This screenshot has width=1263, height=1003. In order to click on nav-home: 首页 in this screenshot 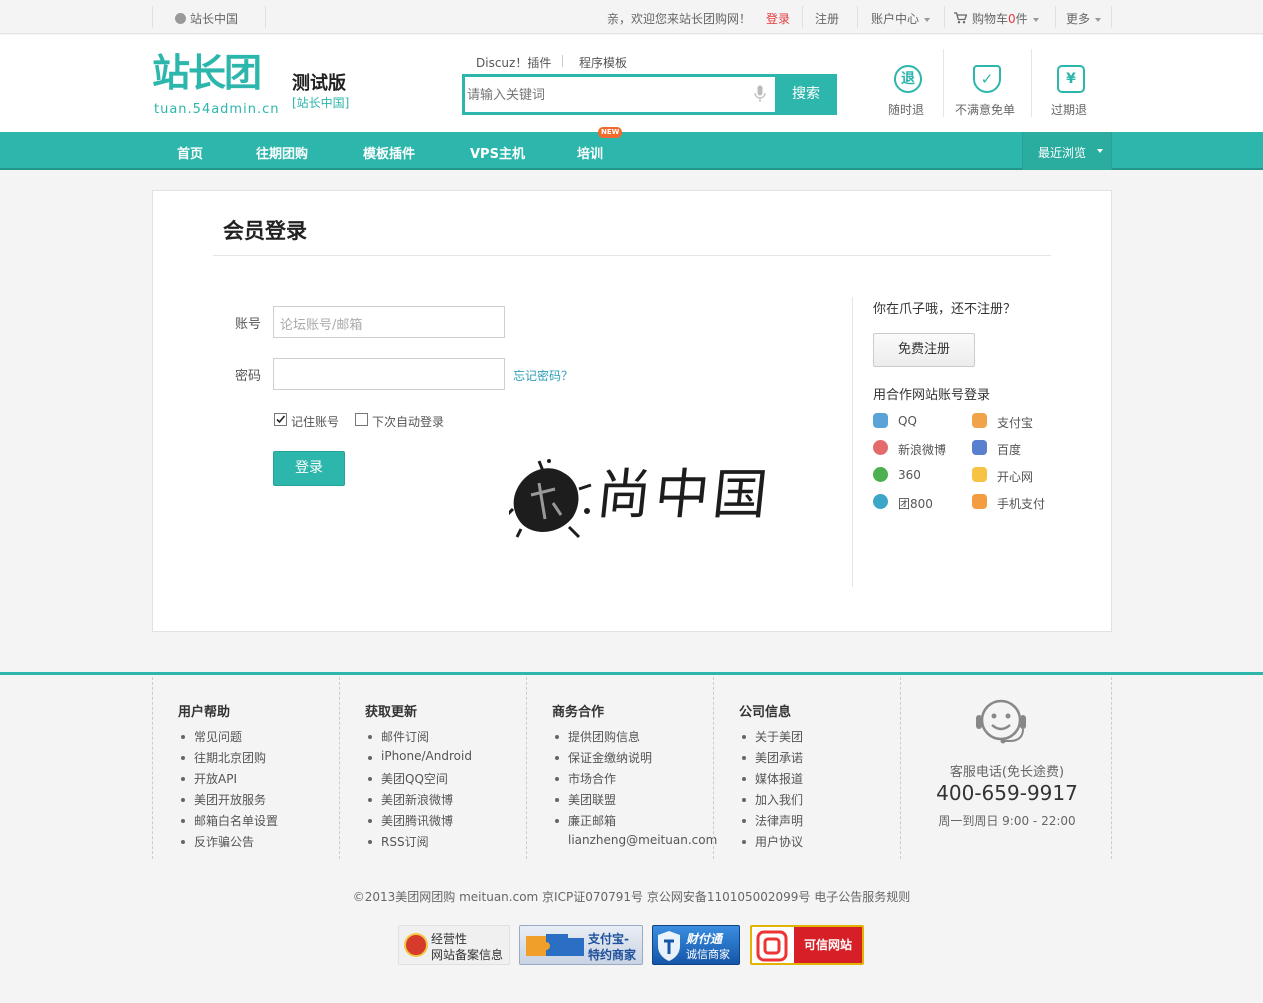, I will do `click(190, 152)`.